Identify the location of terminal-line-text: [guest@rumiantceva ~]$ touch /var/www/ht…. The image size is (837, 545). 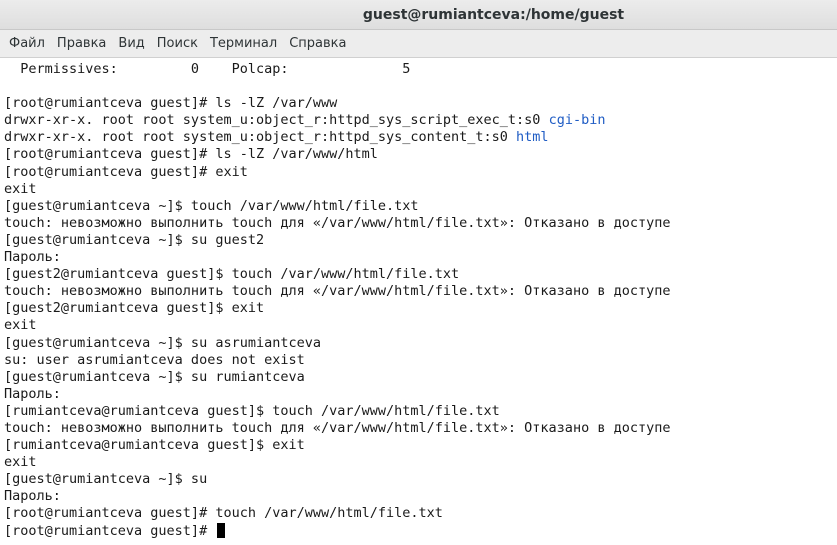
(211, 205).